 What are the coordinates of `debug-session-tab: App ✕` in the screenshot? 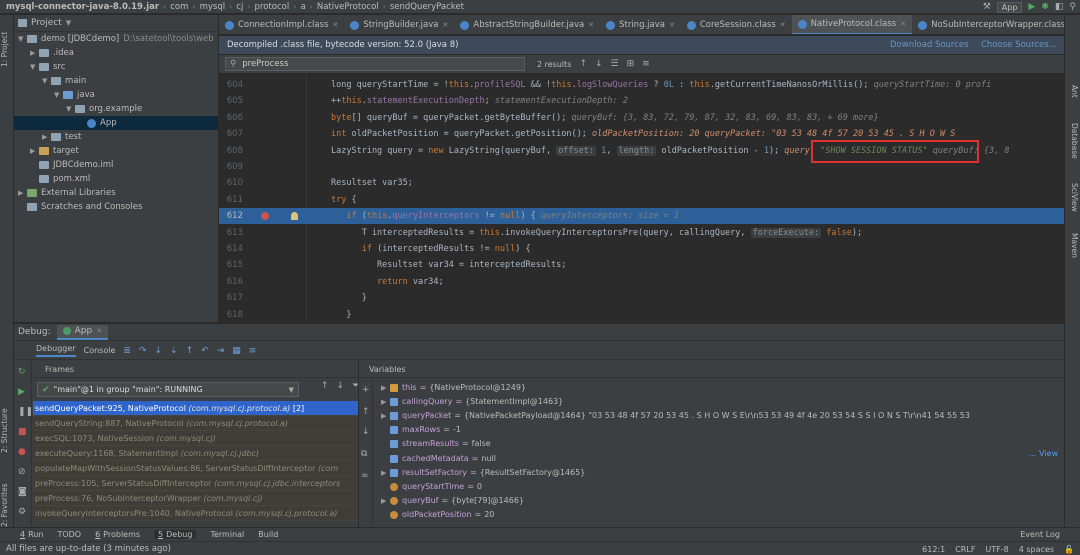 It's located at (82, 332).